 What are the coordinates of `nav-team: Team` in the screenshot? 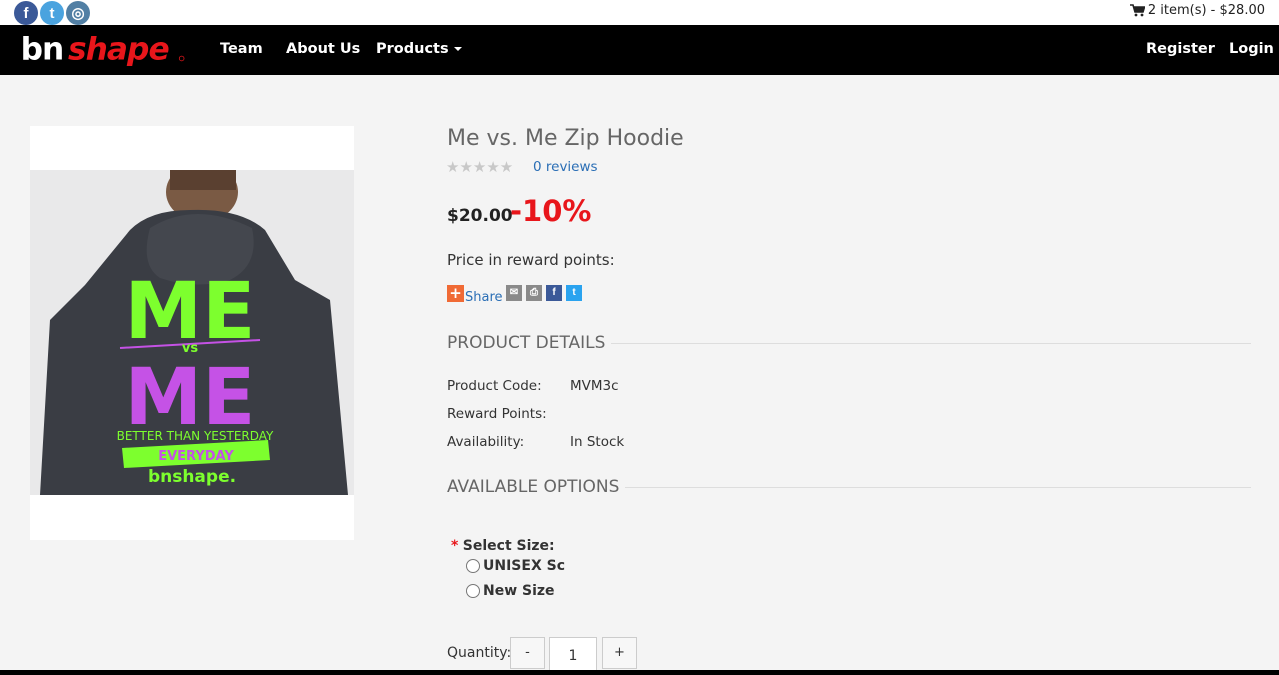 It's located at (241, 49).